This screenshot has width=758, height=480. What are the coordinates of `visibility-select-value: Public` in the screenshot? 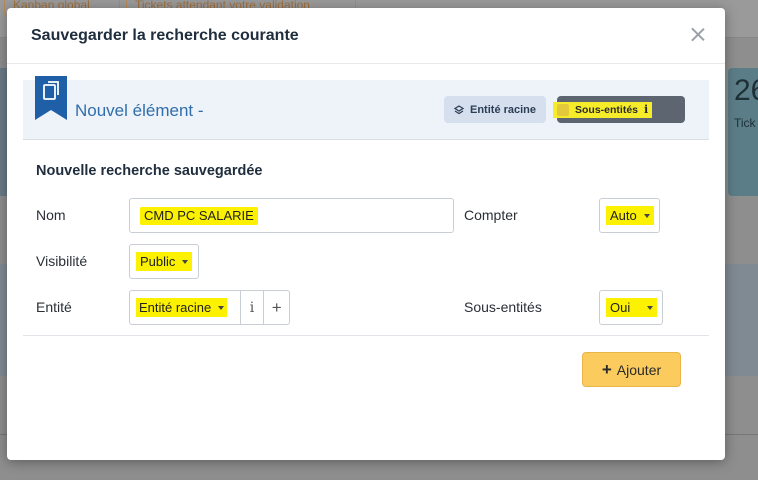 It's located at (164, 261).